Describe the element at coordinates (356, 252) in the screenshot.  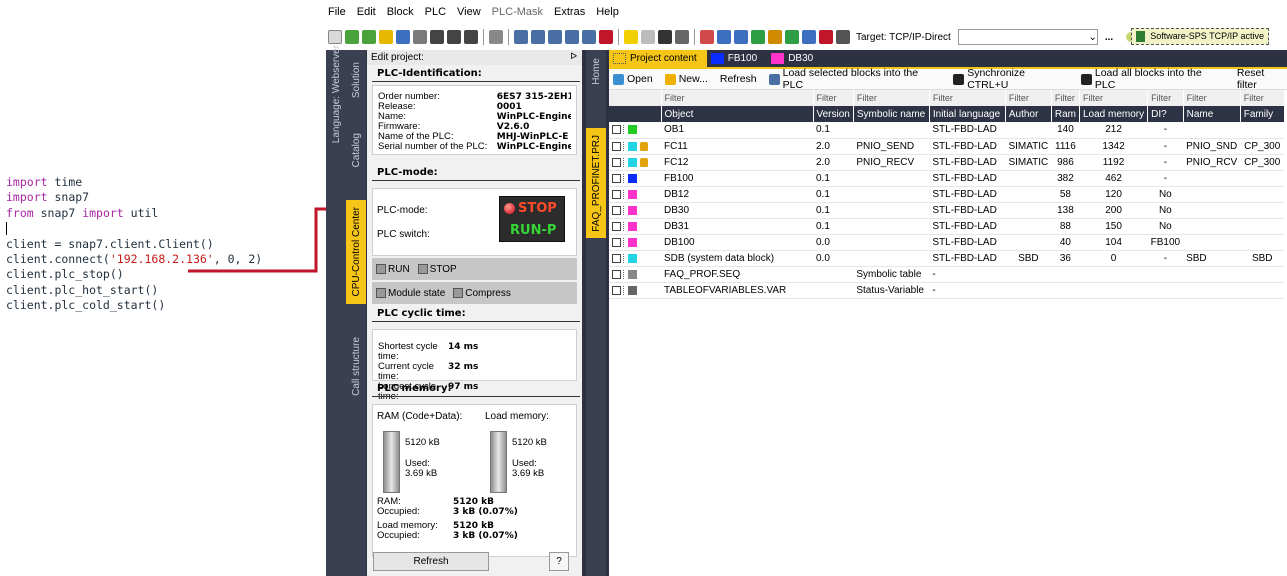
I see `tab-cpu-control-center: CPU-Control Center` at that location.